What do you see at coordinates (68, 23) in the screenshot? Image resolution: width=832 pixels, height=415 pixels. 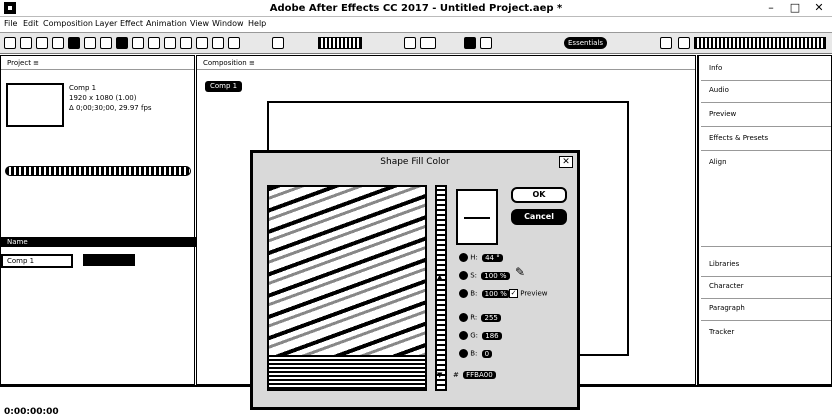 I see `menu-composition: Composition` at bounding box center [68, 23].